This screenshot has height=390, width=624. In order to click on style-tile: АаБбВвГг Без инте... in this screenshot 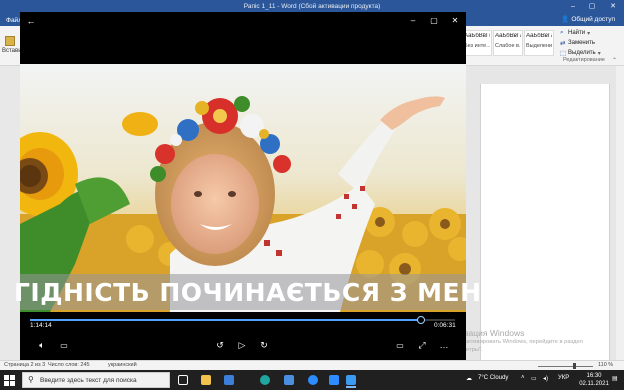, I will do `click(477, 43)`.